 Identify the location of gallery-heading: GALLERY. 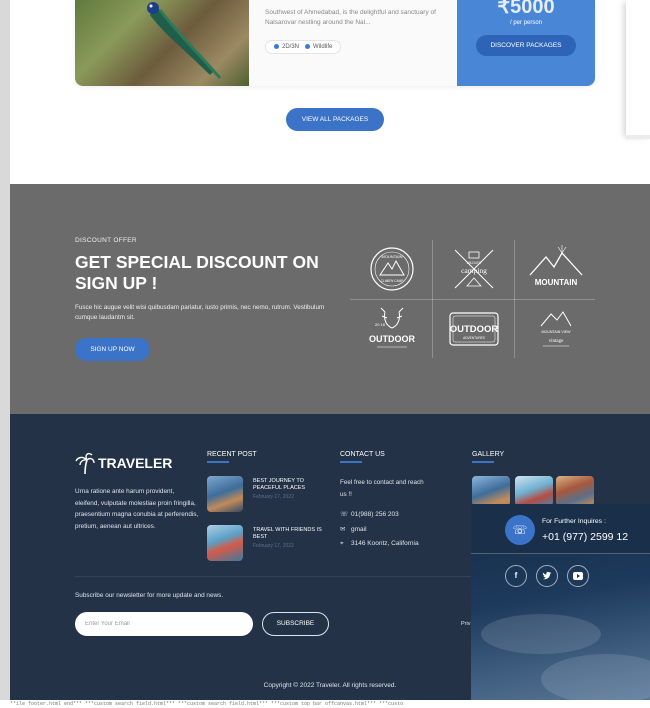
(488, 454).